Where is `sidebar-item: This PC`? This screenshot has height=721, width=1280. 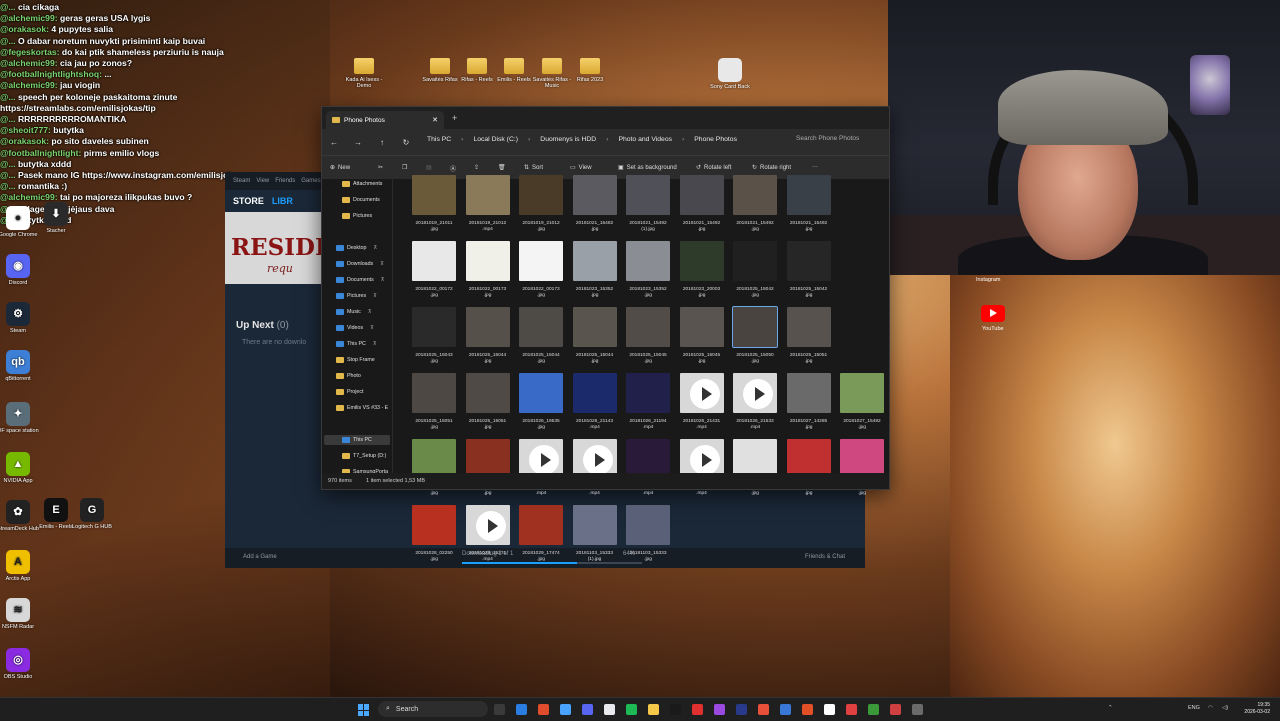 sidebar-item: This PC is located at coordinates (357, 440).